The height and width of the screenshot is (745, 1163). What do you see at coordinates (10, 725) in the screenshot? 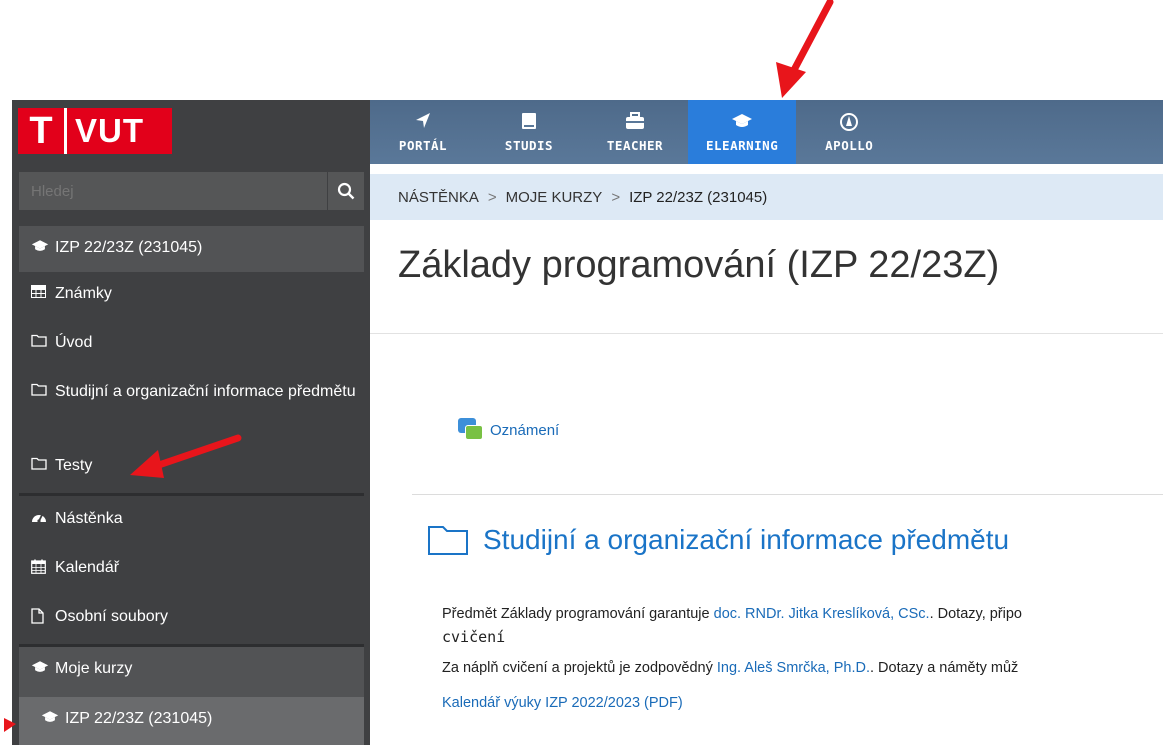
I see `annotation-arrow-course` at bounding box center [10, 725].